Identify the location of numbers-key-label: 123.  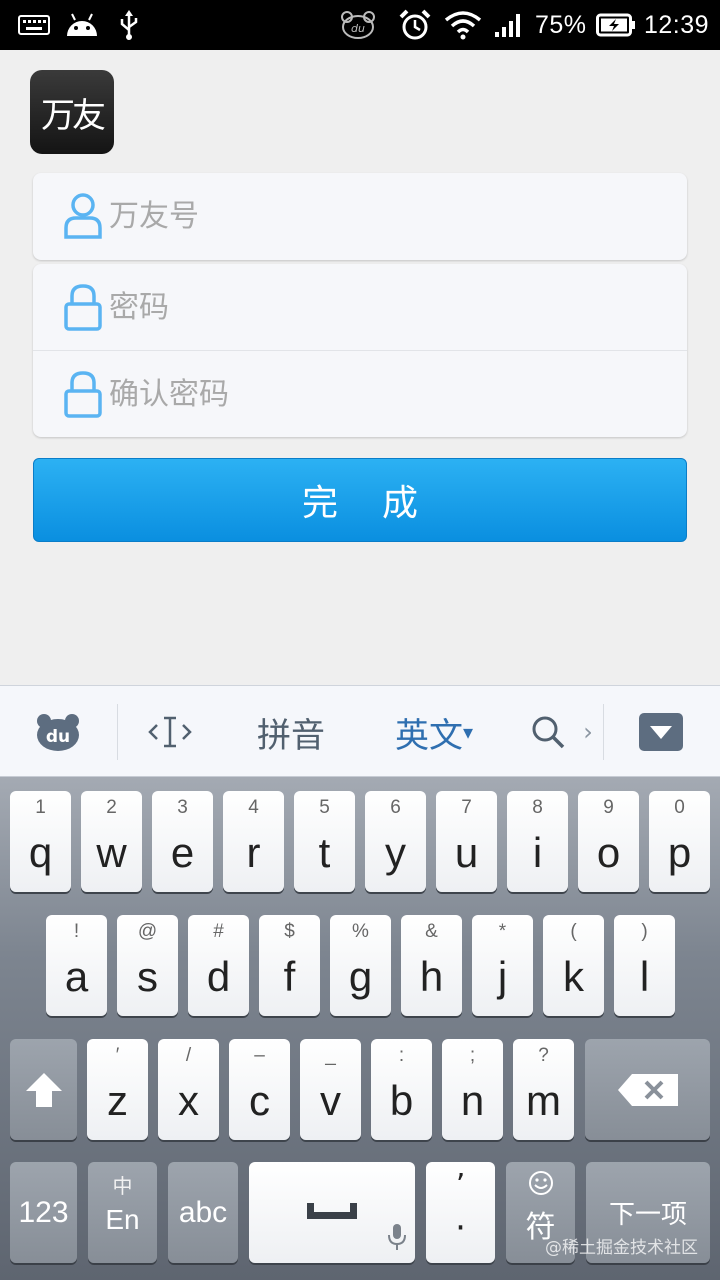
(43, 1212).